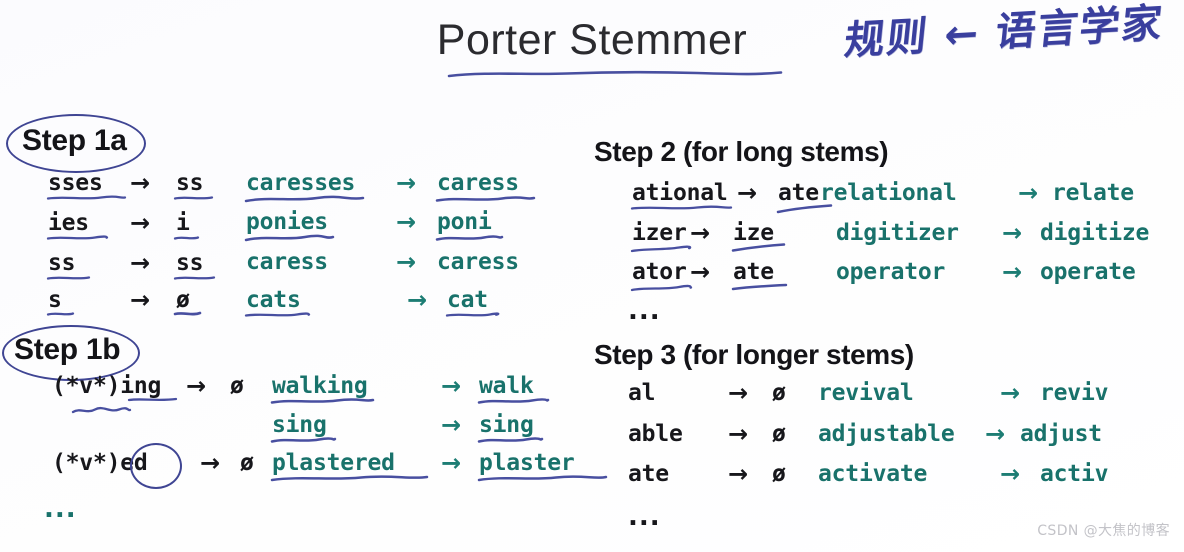 The width and height of the screenshot is (1184, 552). I want to click on step-1a-rule-pattern: sses, so click(75, 183).